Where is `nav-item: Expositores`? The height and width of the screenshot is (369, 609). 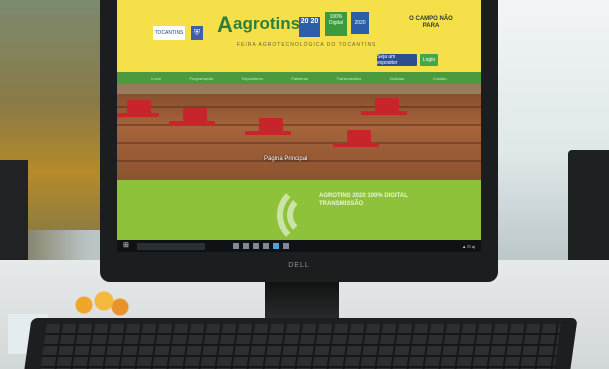 nav-item: Expositores is located at coordinates (252, 78).